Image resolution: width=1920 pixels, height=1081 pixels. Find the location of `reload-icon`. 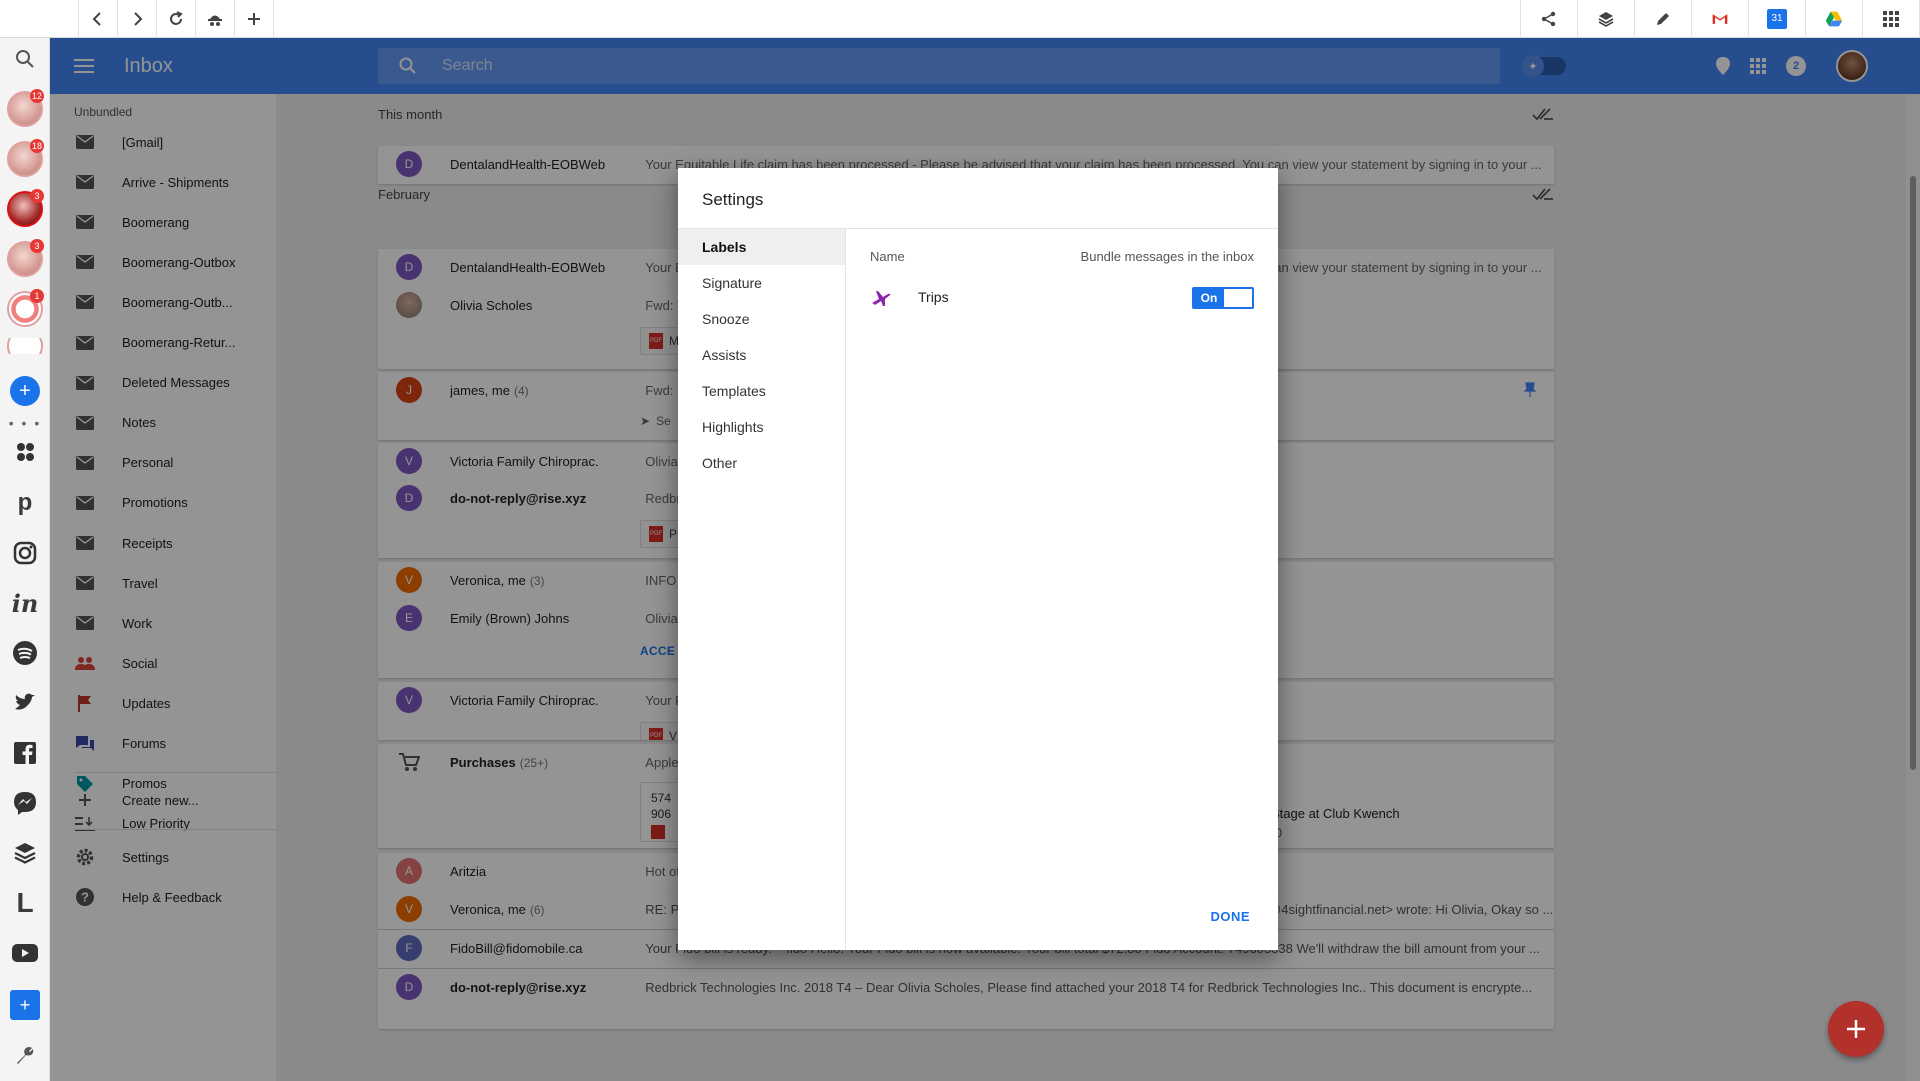

reload-icon is located at coordinates (176, 19).